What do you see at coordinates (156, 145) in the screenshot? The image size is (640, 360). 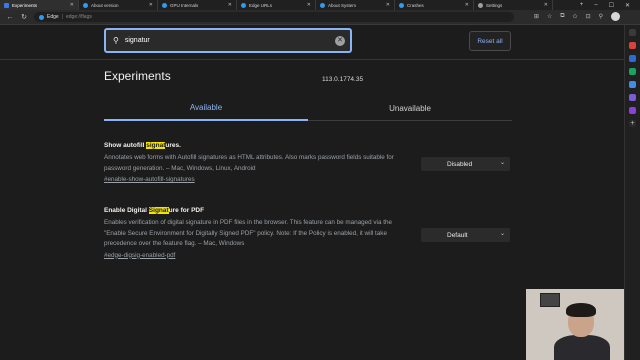 I see `search-highlight: signat` at bounding box center [156, 145].